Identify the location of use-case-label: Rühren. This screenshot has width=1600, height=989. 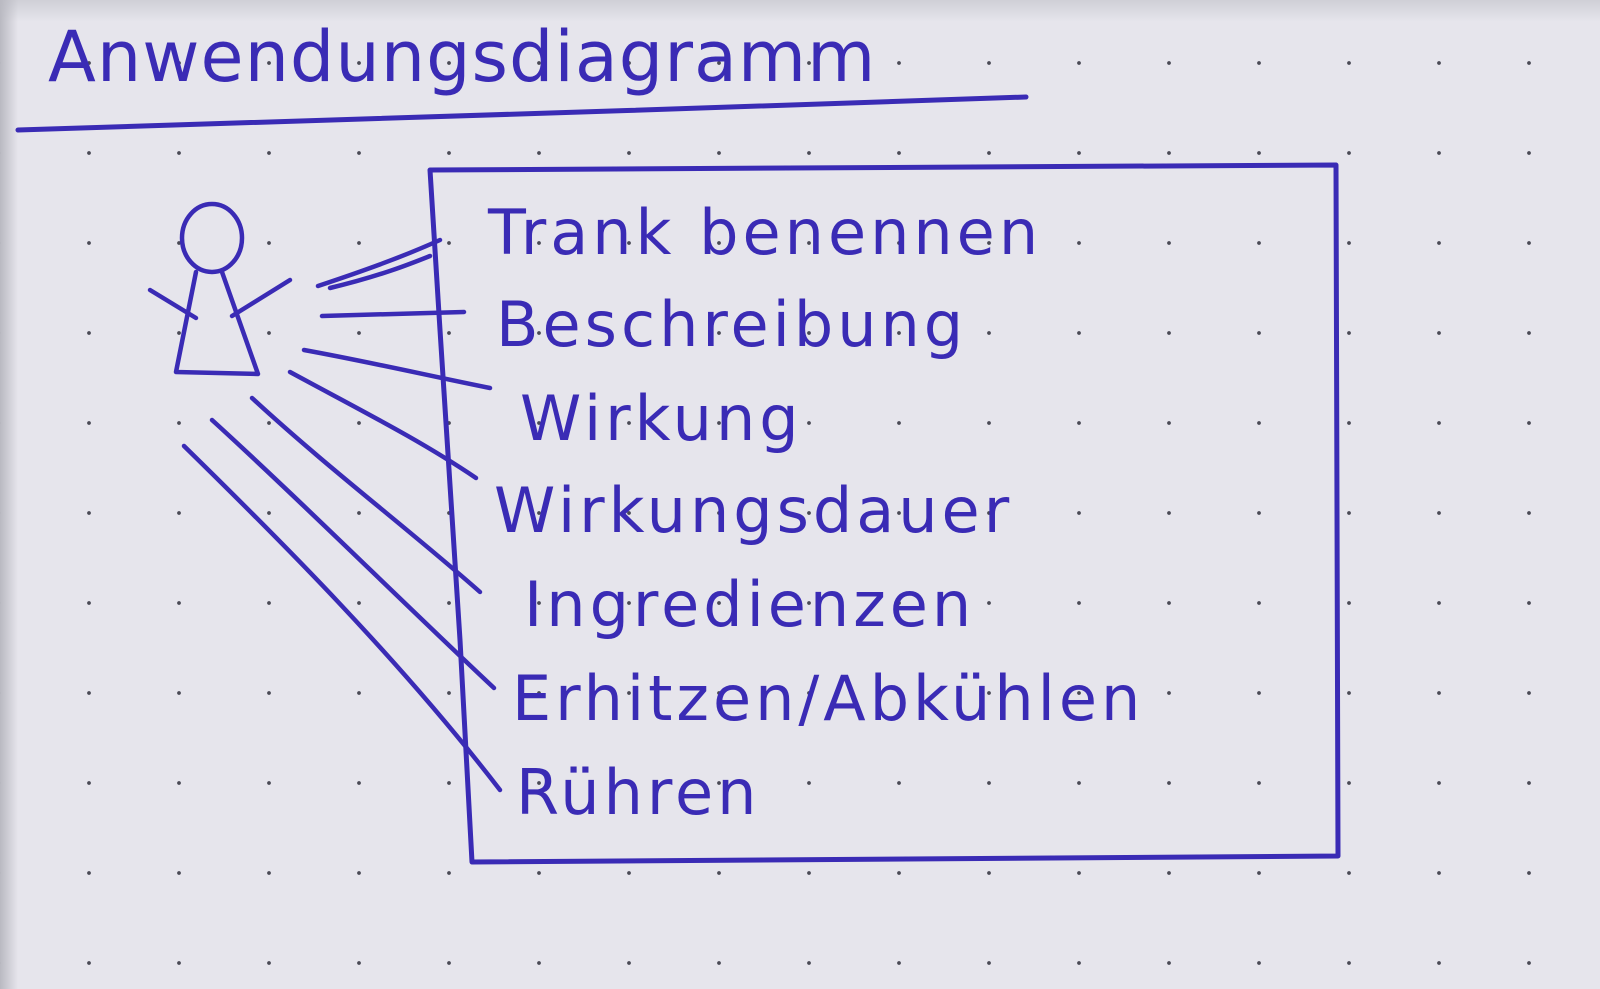
(638, 792).